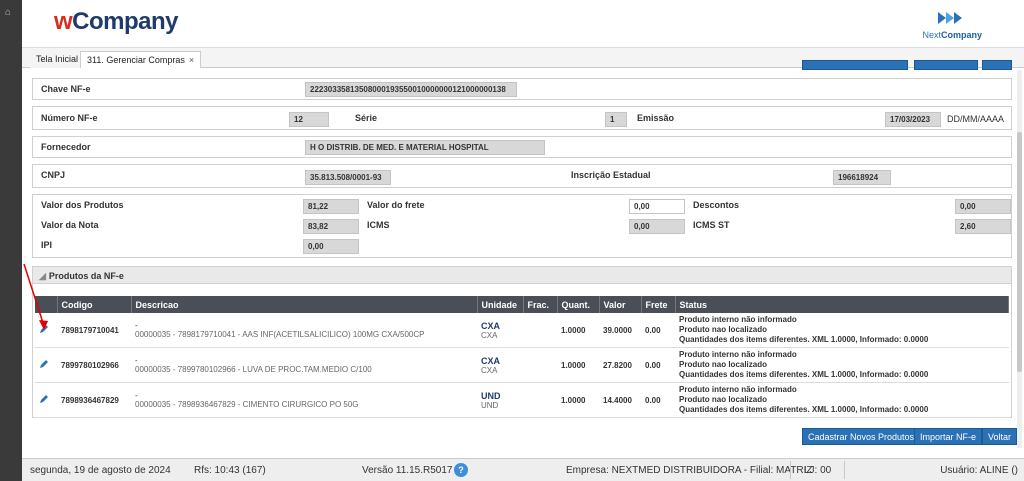  What do you see at coordinates (711, 225) in the screenshot?
I see `icms-st-label: ICMS ST` at bounding box center [711, 225].